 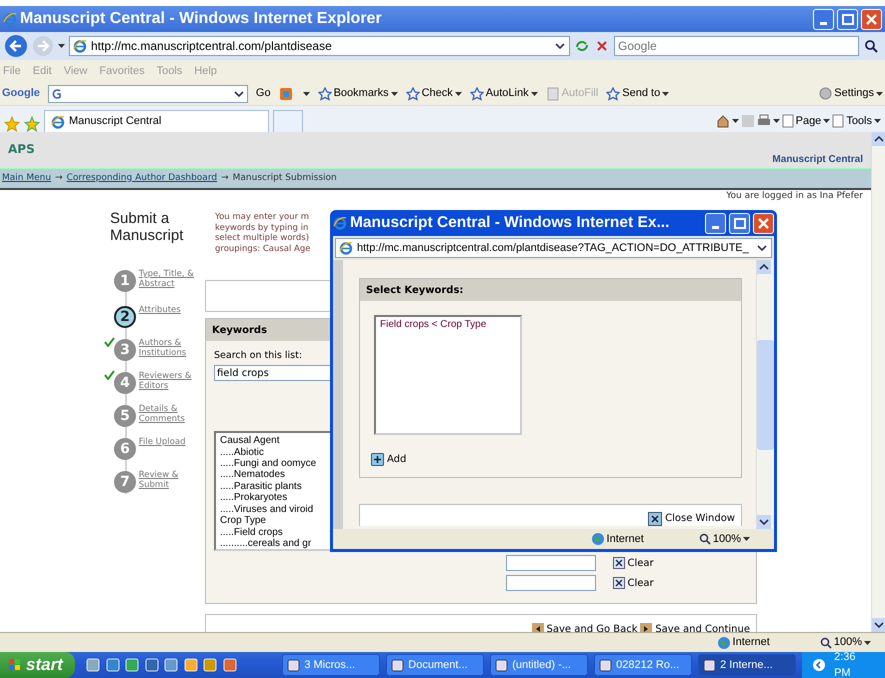 What do you see at coordinates (32, 124) in the screenshot?
I see `add-favorites-icon` at bounding box center [32, 124].